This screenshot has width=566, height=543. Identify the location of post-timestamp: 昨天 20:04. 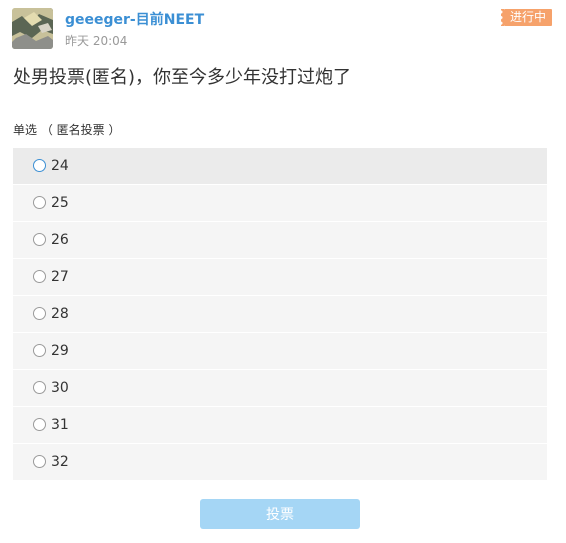
(96, 41).